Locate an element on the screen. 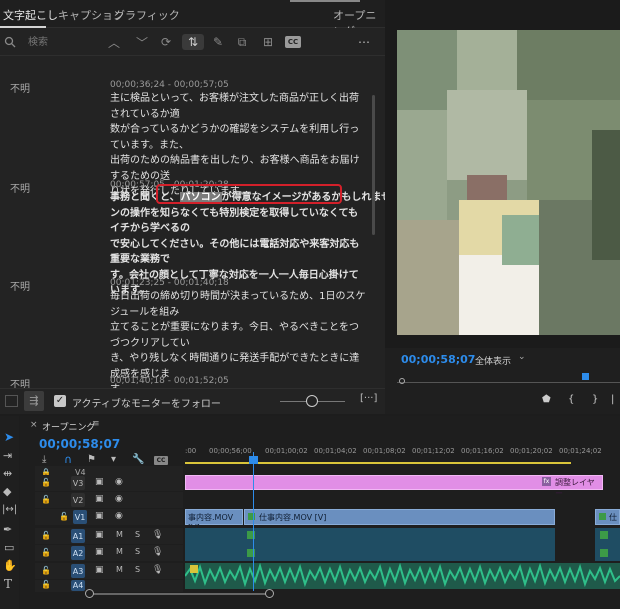  clip-audio-a1-a2 is located at coordinates (370, 544).